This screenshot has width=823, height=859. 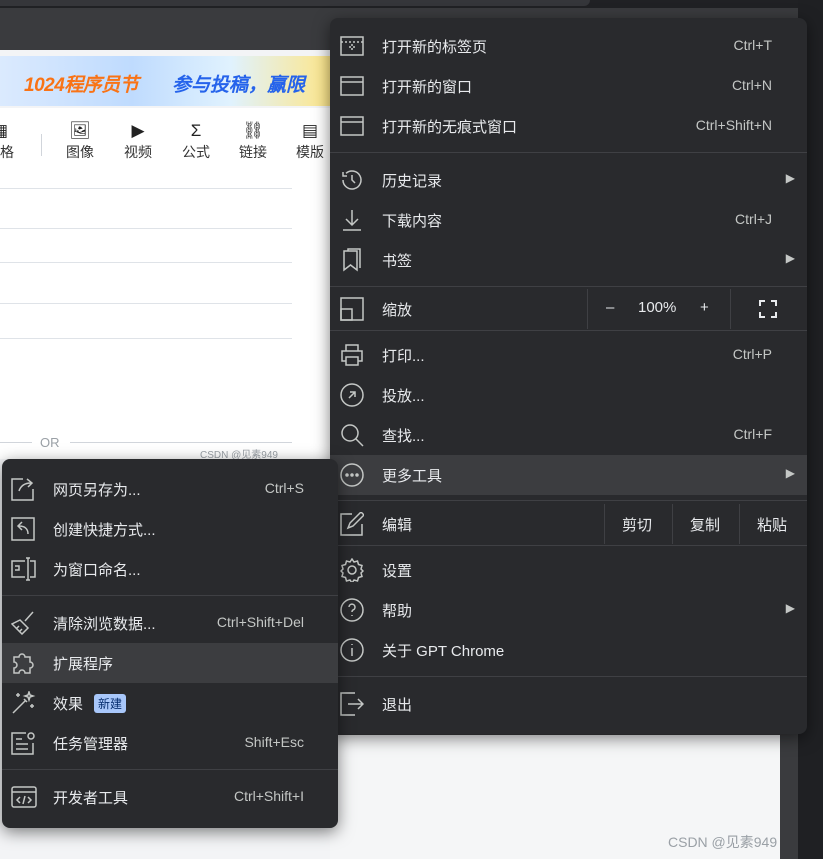 I want to click on submenu-label: 开发者工具, so click(x=91, y=798).